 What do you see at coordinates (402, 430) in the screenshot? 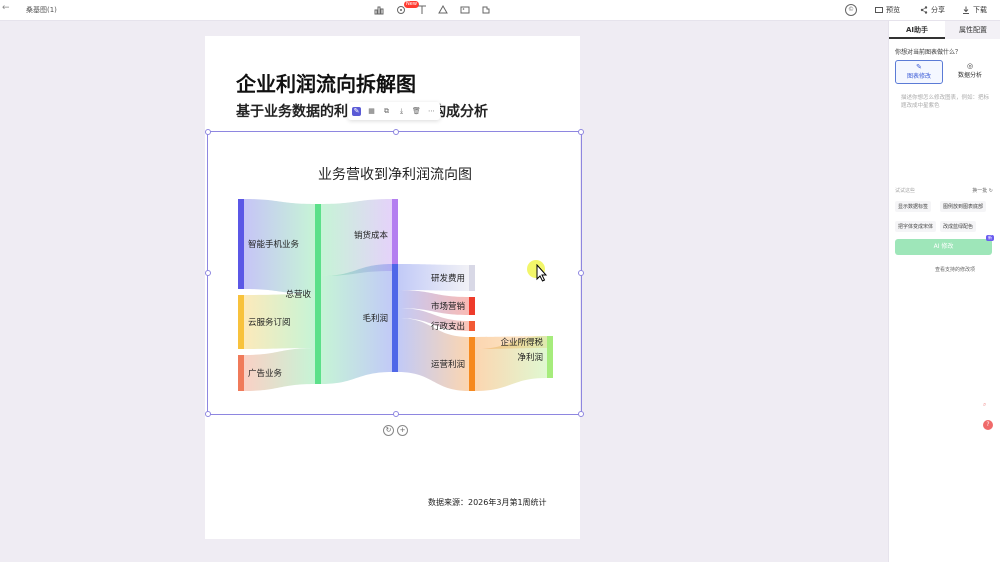
I see `add-icon: +` at bounding box center [402, 430].